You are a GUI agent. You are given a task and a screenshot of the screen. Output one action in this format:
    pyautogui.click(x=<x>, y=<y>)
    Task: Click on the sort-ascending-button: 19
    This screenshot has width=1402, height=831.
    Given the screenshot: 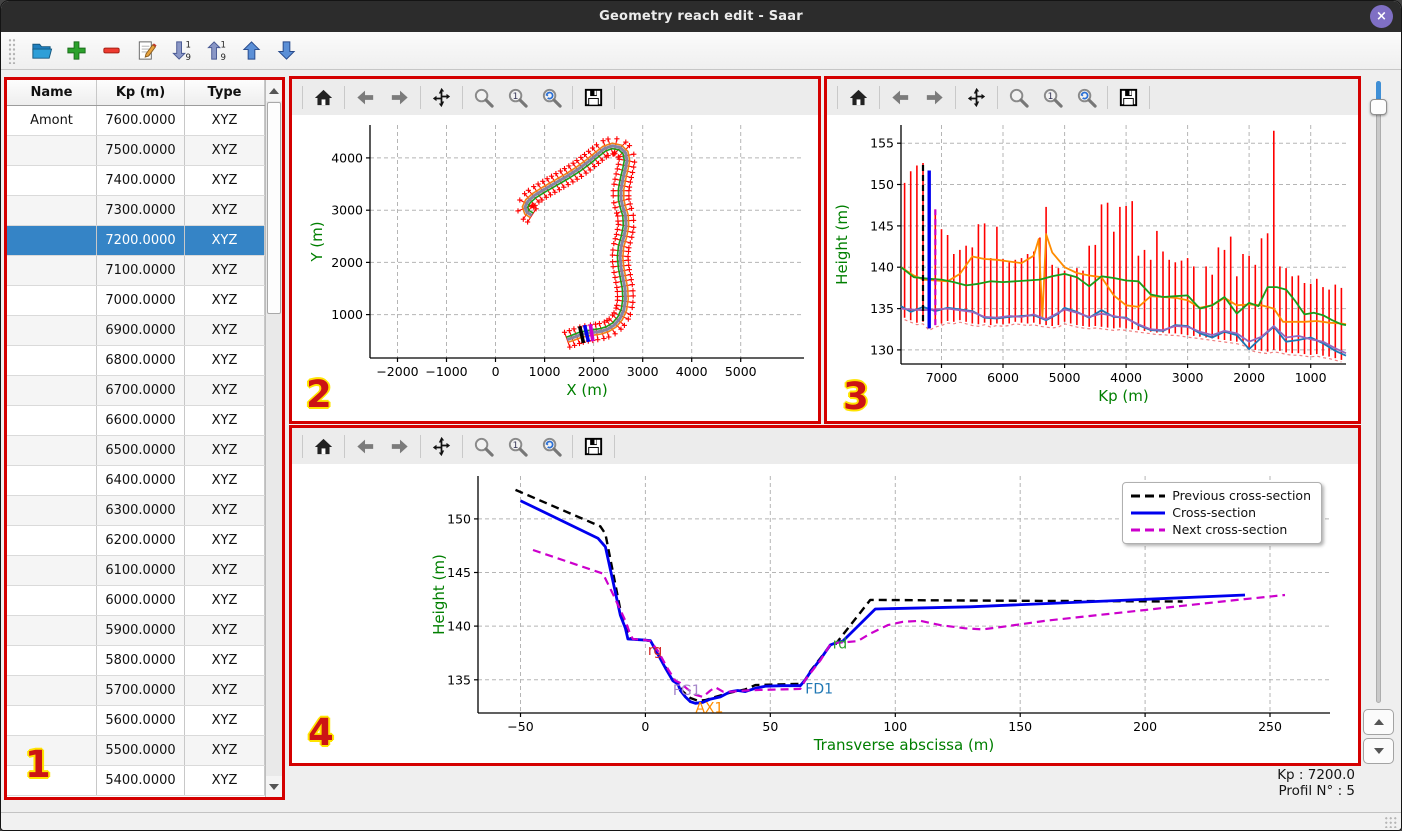 What is the action you would take?
    pyautogui.click(x=216, y=50)
    